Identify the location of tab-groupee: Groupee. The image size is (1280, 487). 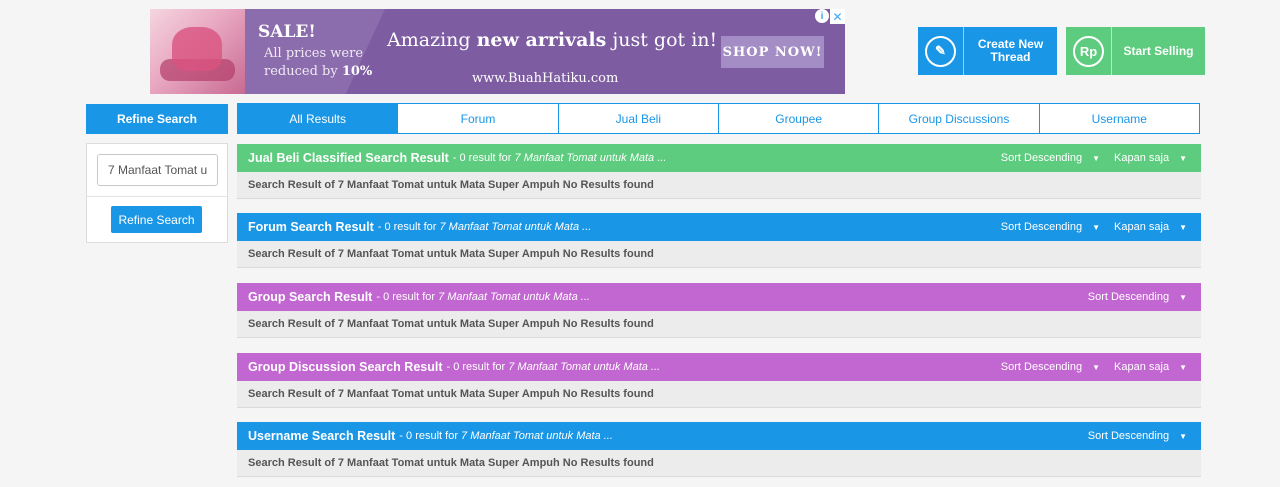
(797, 118).